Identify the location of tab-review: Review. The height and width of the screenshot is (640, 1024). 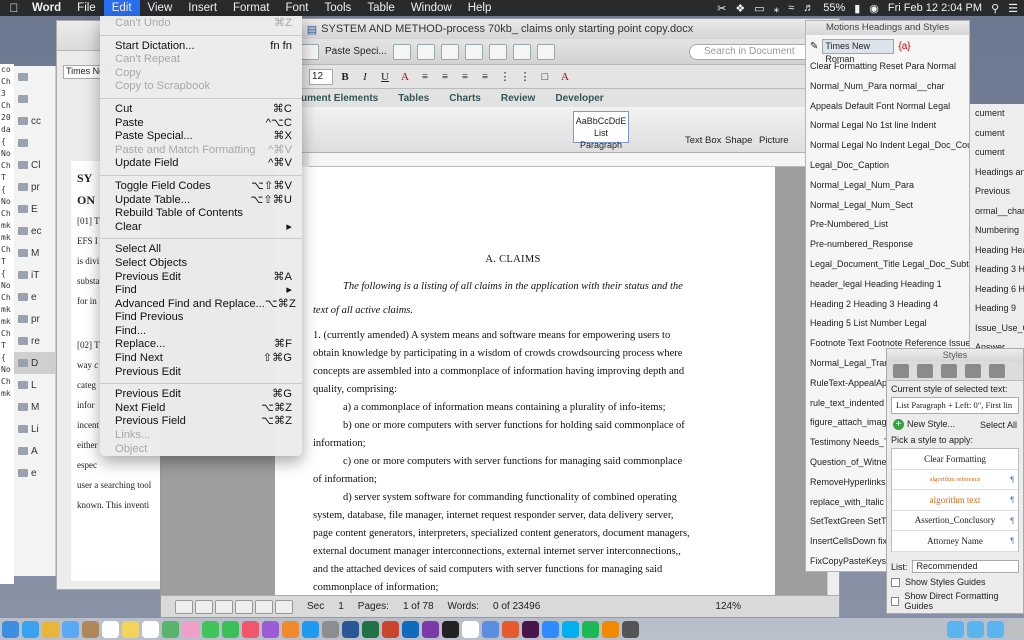
(518, 98).